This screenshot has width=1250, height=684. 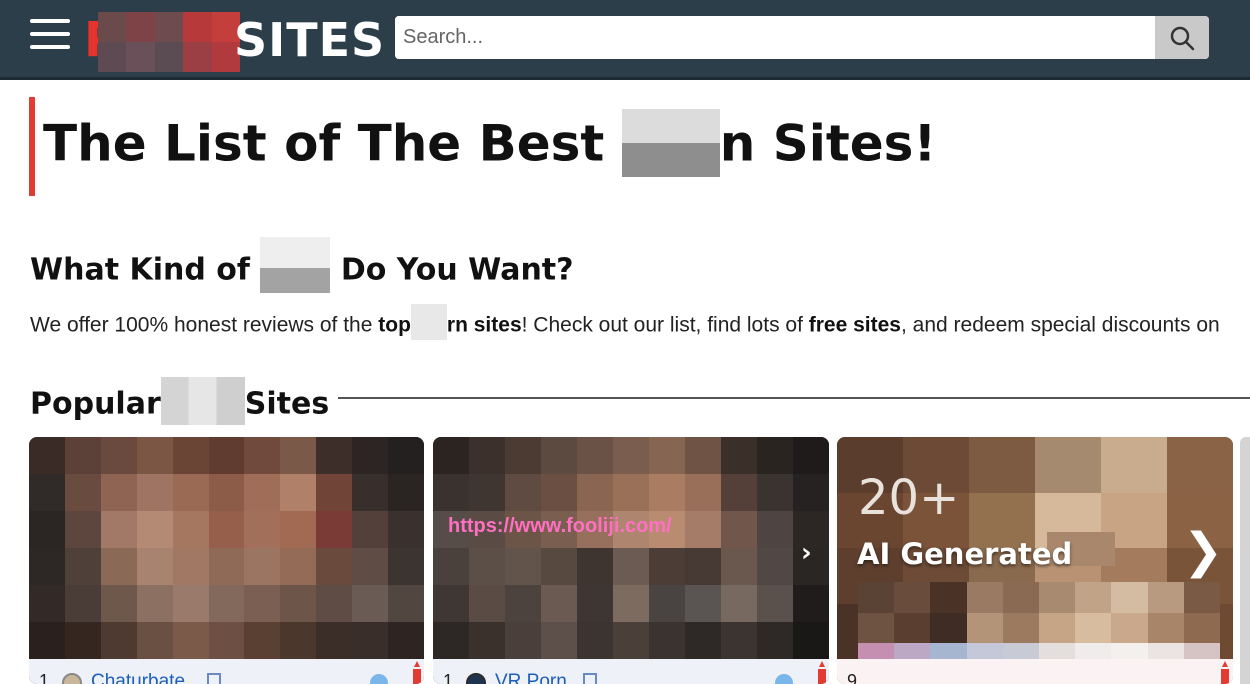 What do you see at coordinates (560, 526) in the screenshot?
I see `watermark-text: https://www.fooliji.com/` at bounding box center [560, 526].